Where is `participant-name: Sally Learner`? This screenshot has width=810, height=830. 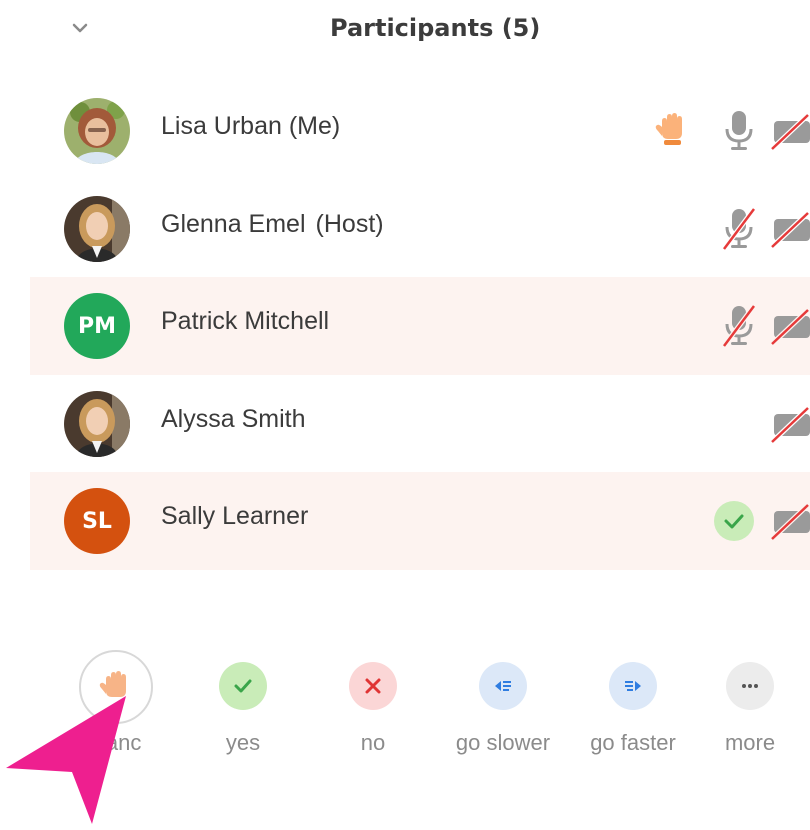
participant-name: Sally Learner is located at coordinates (235, 516).